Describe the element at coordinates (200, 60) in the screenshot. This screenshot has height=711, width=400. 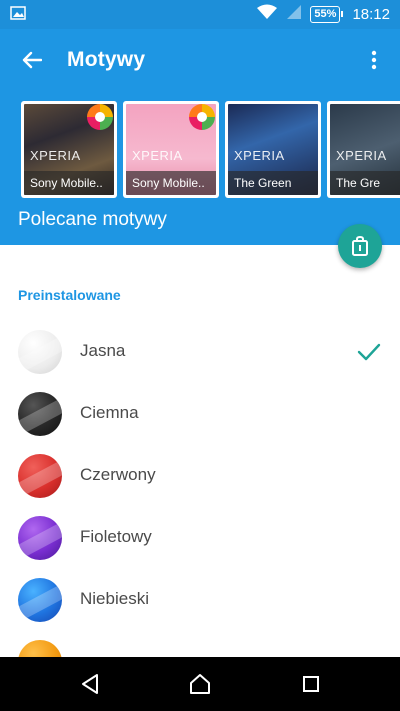
I see `app-bar: Motywy` at that location.